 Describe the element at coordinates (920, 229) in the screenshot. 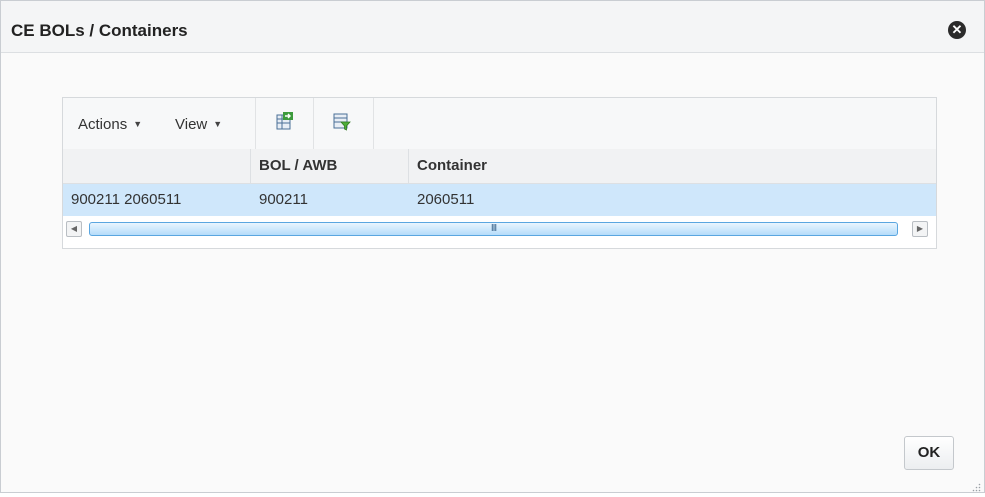

I see `scroll-right-icon: ▶` at that location.